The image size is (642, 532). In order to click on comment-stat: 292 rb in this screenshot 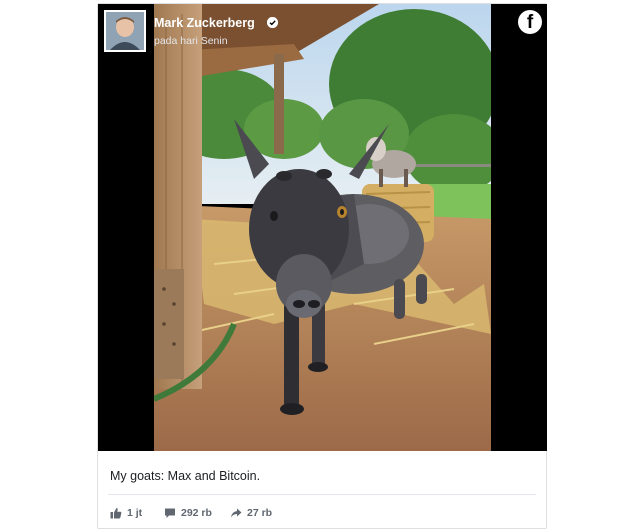, I will do `click(188, 513)`.